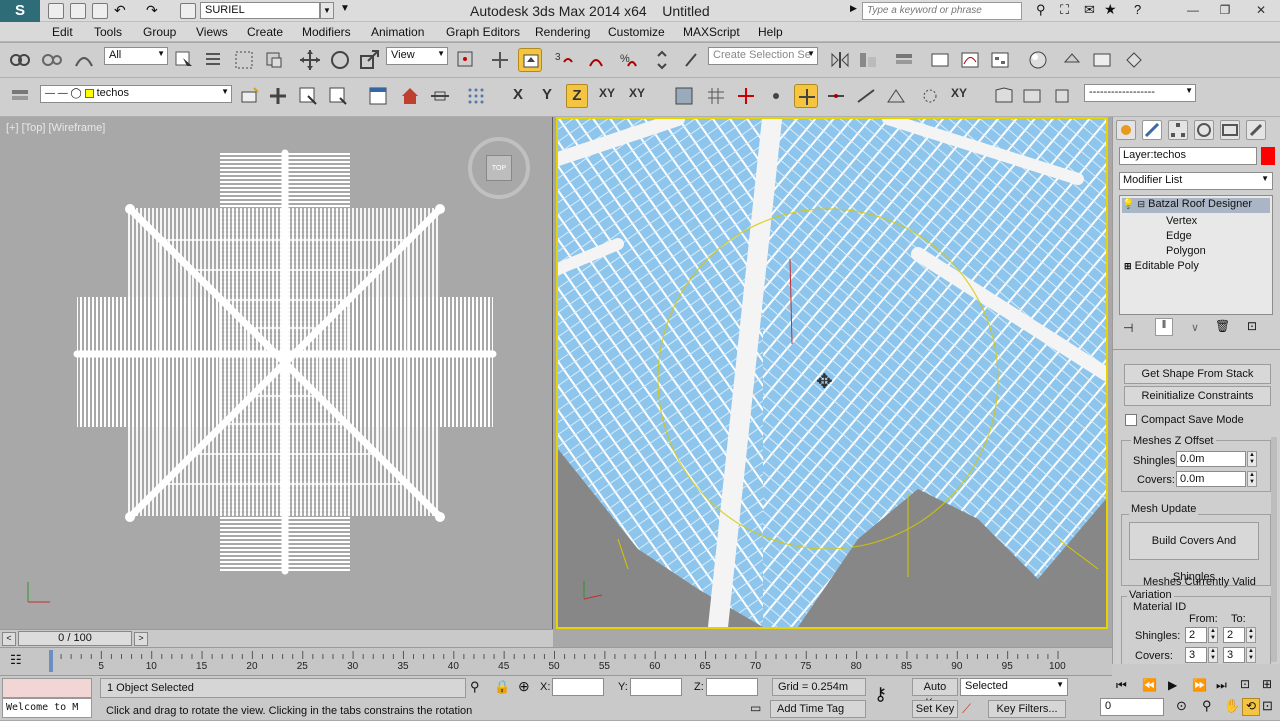 This screenshot has width=1280, height=721. What do you see at coordinates (746, 96) in the screenshot?
I see `snap-pivot-icon` at bounding box center [746, 96].